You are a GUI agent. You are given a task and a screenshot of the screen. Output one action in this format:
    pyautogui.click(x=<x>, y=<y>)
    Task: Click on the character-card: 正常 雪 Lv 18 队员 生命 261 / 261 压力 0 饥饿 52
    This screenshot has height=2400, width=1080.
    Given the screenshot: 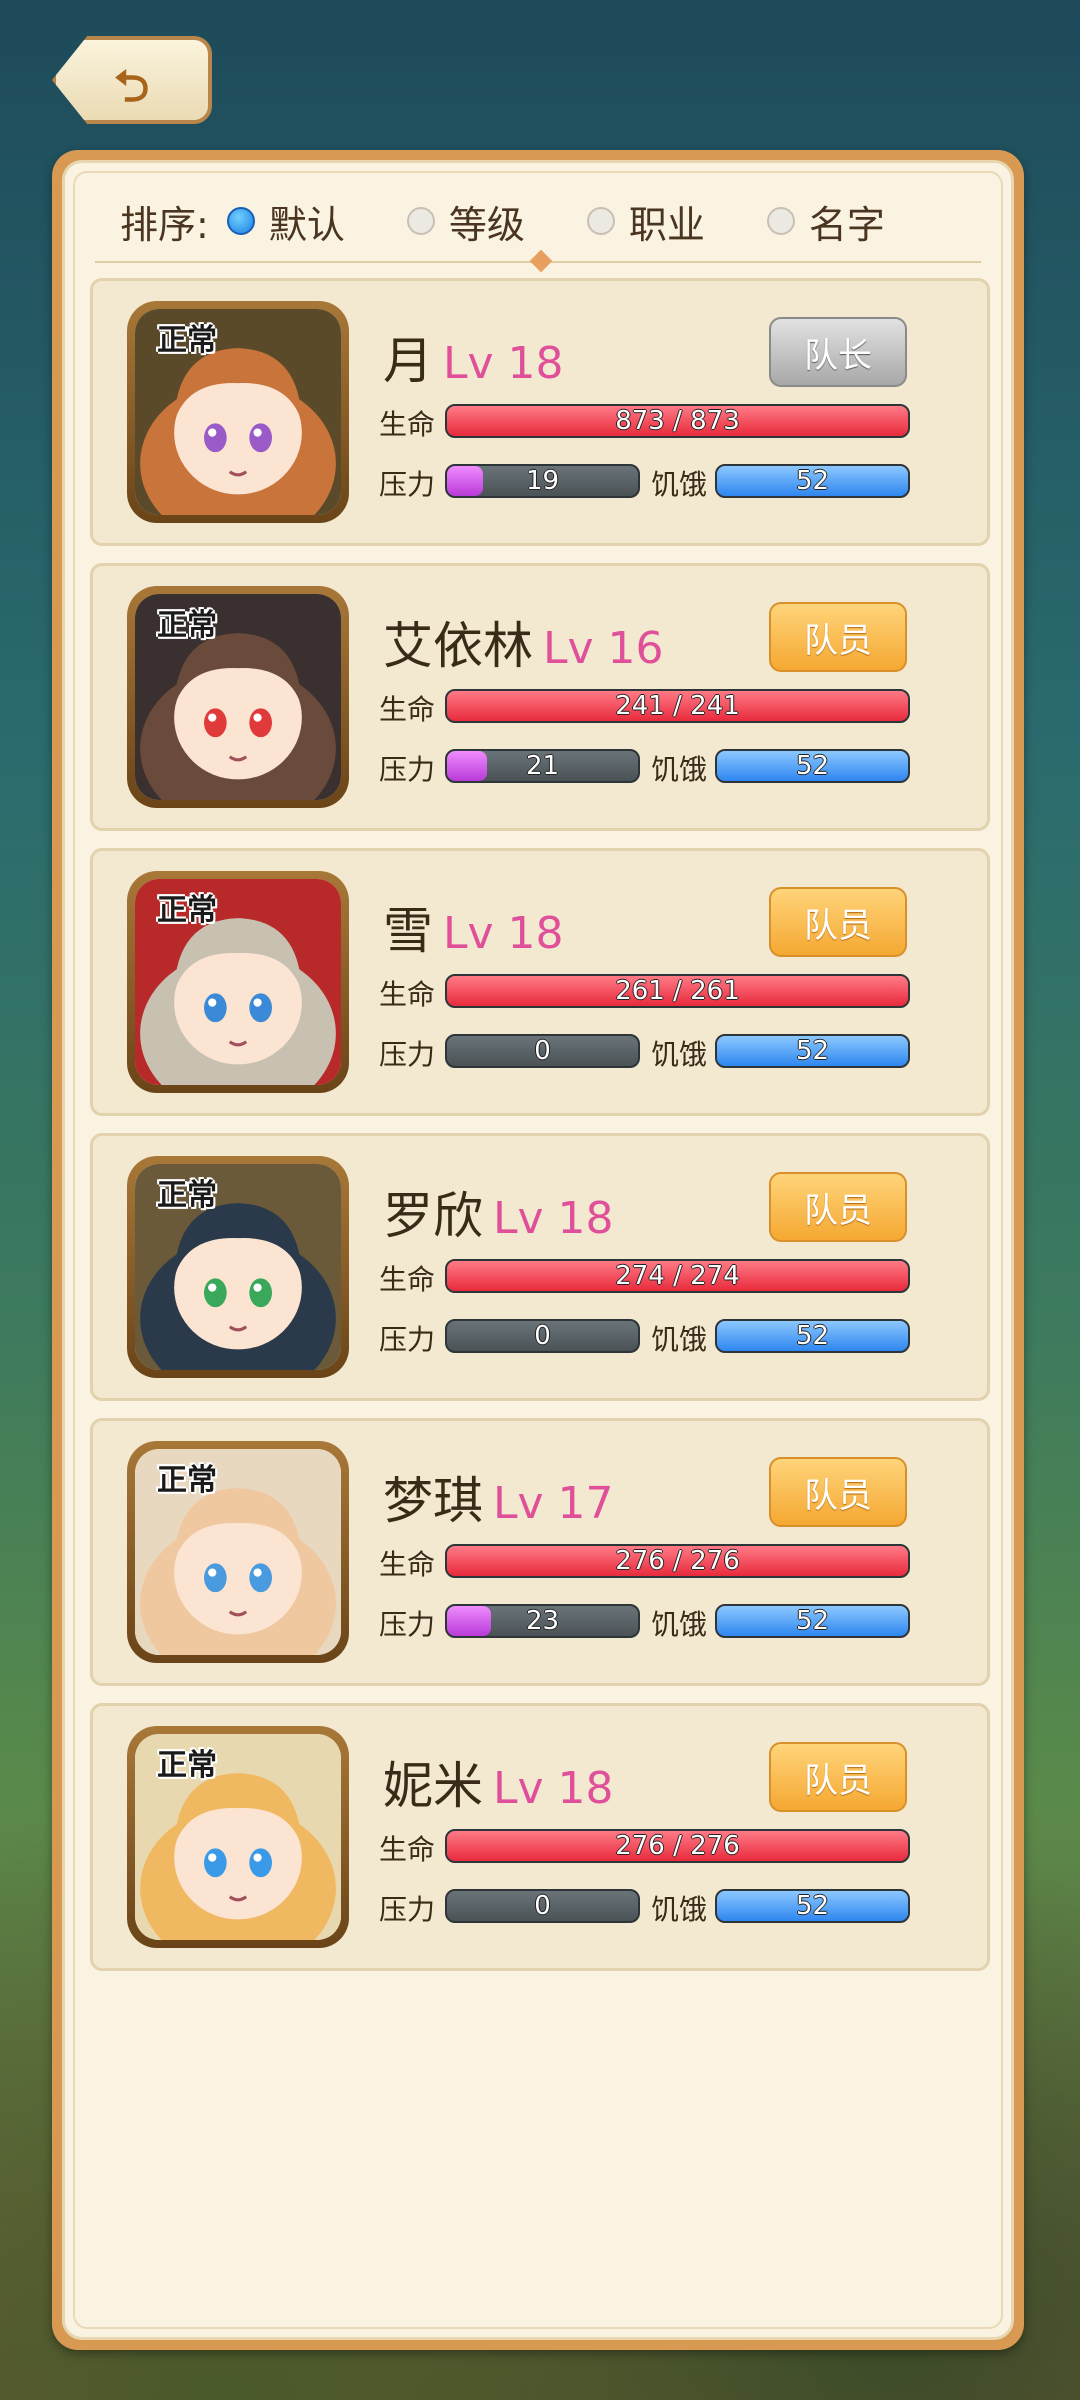 What is the action you would take?
    pyautogui.click(x=540, y=982)
    